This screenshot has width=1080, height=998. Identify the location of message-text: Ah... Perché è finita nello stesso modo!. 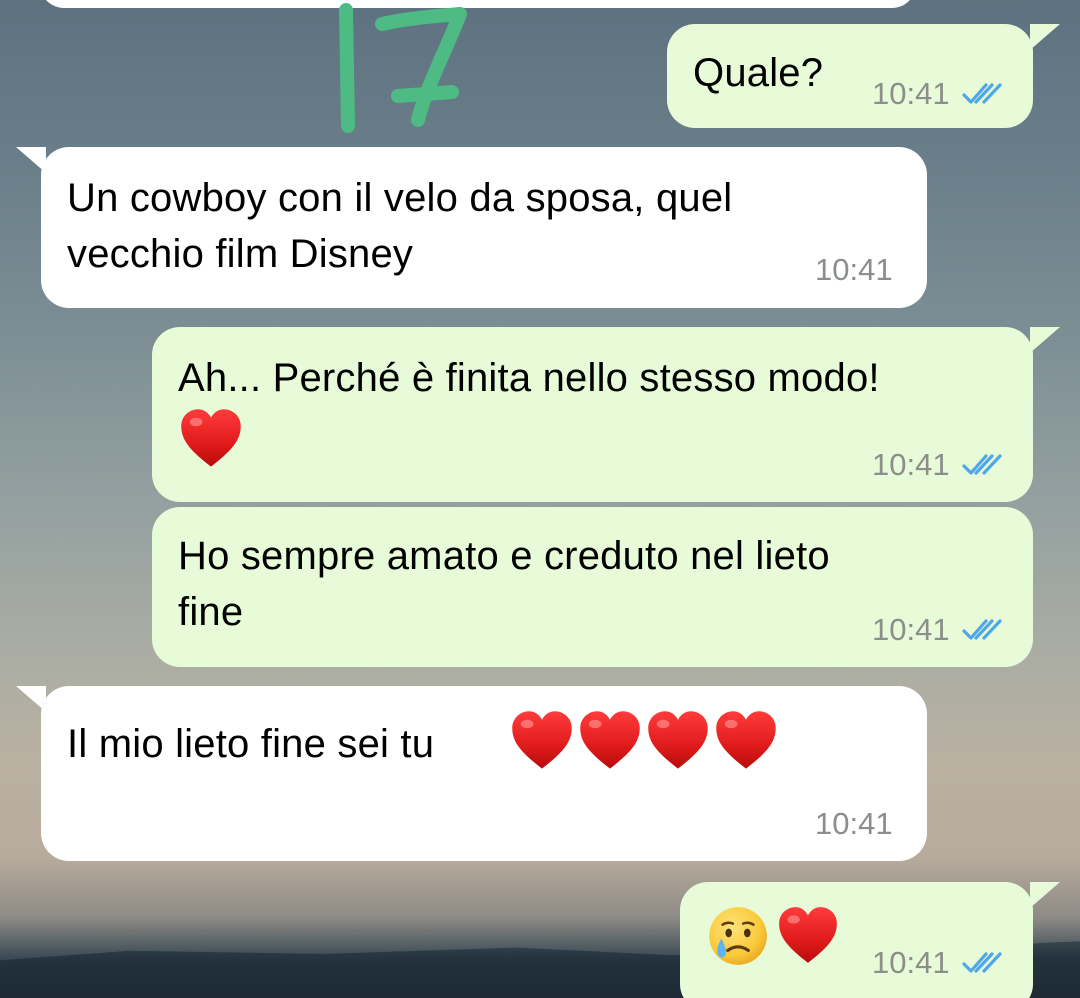
(529, 378).